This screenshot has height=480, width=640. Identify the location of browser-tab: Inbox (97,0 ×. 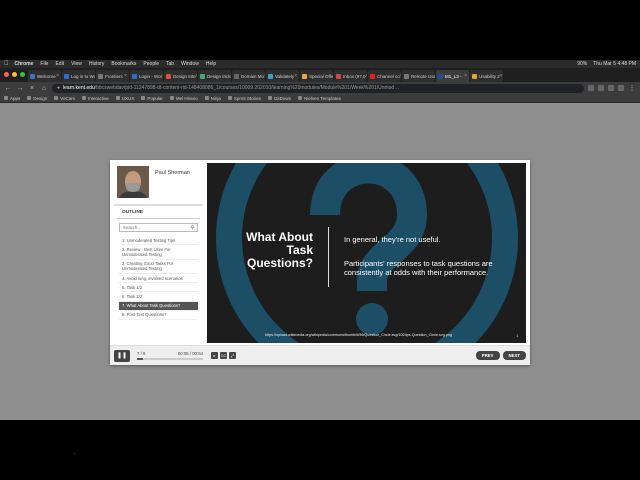
(350, 76).